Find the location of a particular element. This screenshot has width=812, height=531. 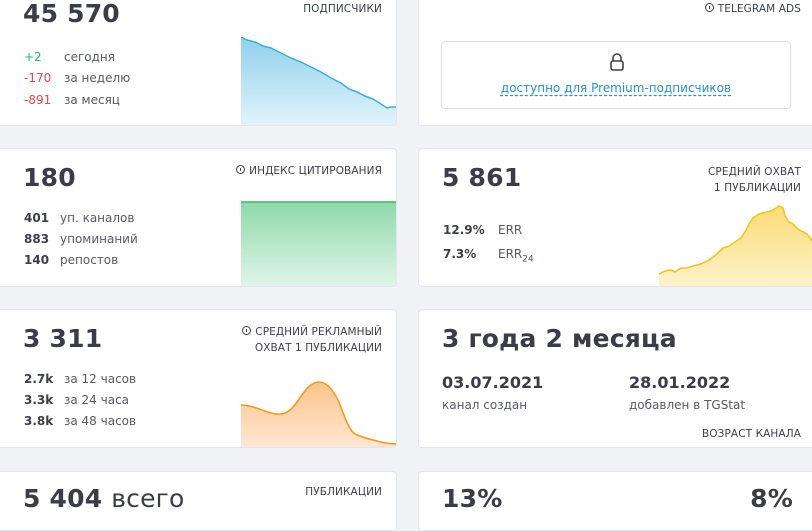

publications-count: 5 404 is located at coordinates (63, 498).